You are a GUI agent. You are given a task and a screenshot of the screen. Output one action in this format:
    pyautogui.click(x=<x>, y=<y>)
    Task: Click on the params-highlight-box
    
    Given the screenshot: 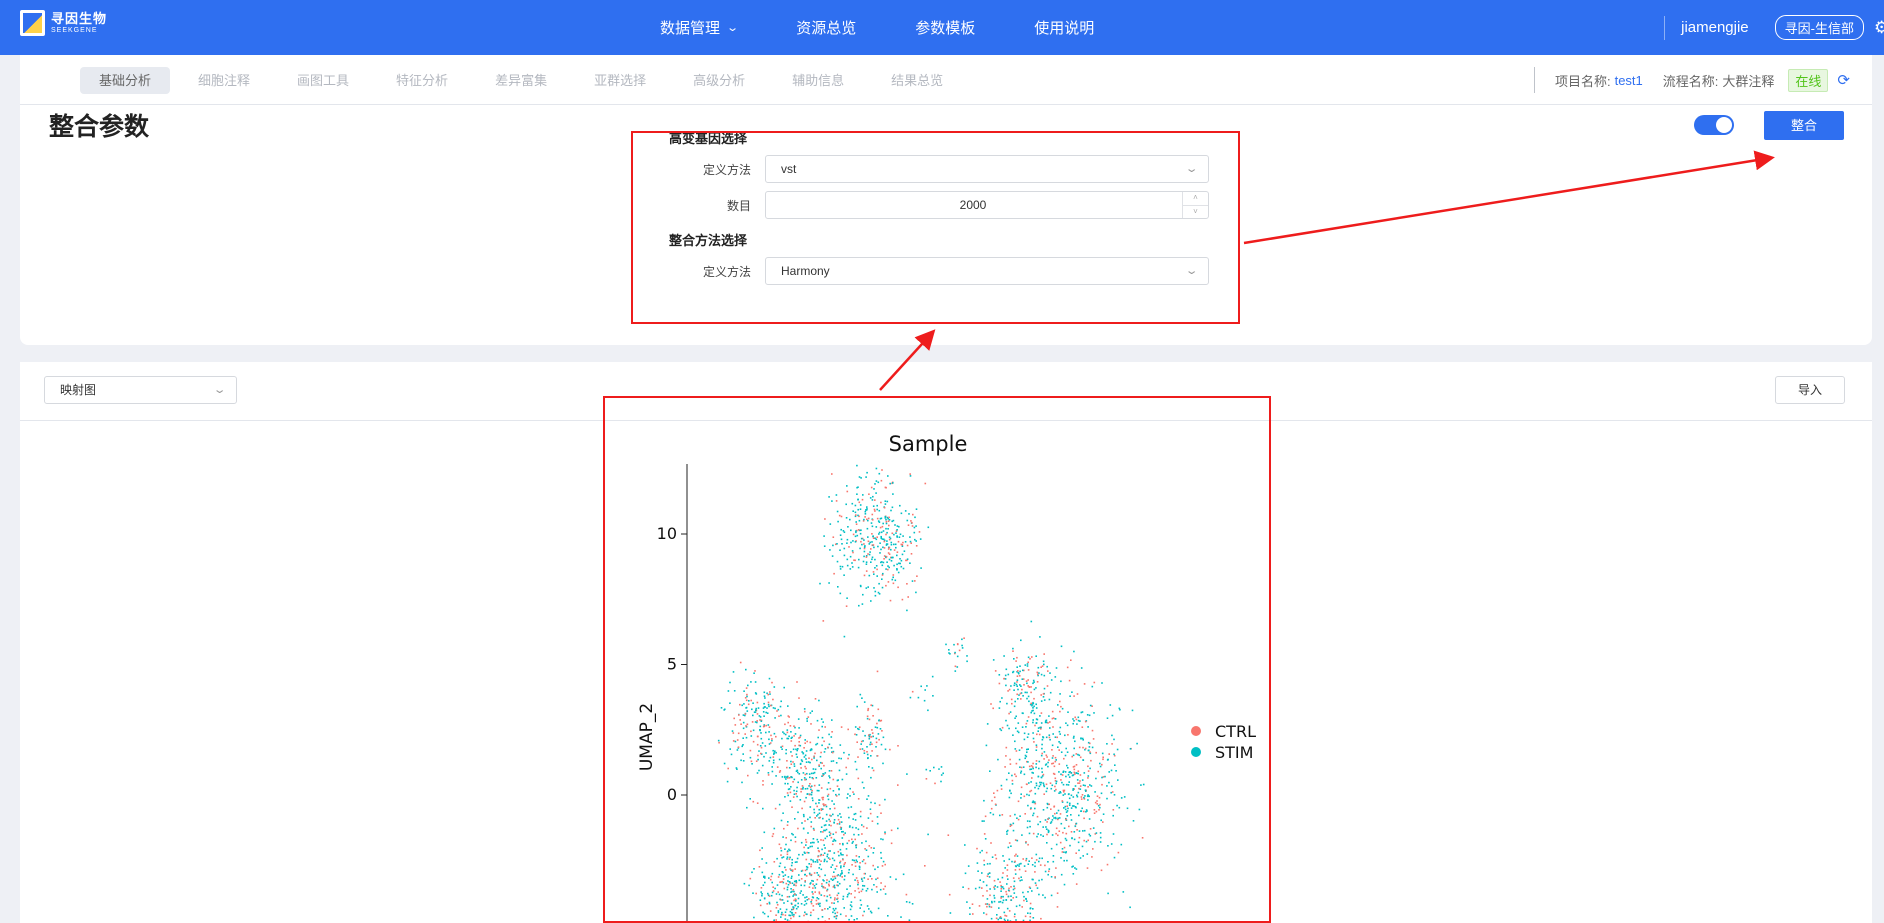 What is the action you would take?
    pyautogui.click(x=935, y=227)
    